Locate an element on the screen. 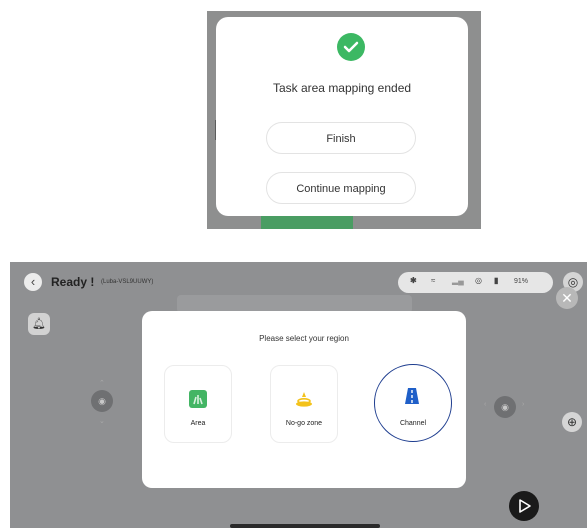 This screenshot has height=528, width=587. bottom-handle is located at coordinates (305, 526).